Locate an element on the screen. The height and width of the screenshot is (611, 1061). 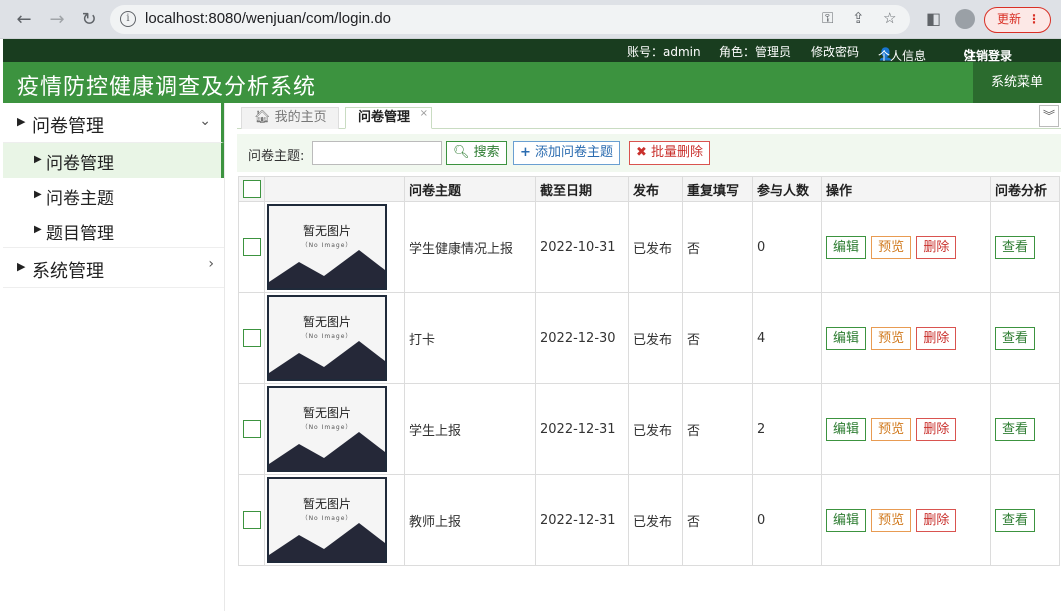
back-arrow-icon: ← is located at coordinates (24, 20).